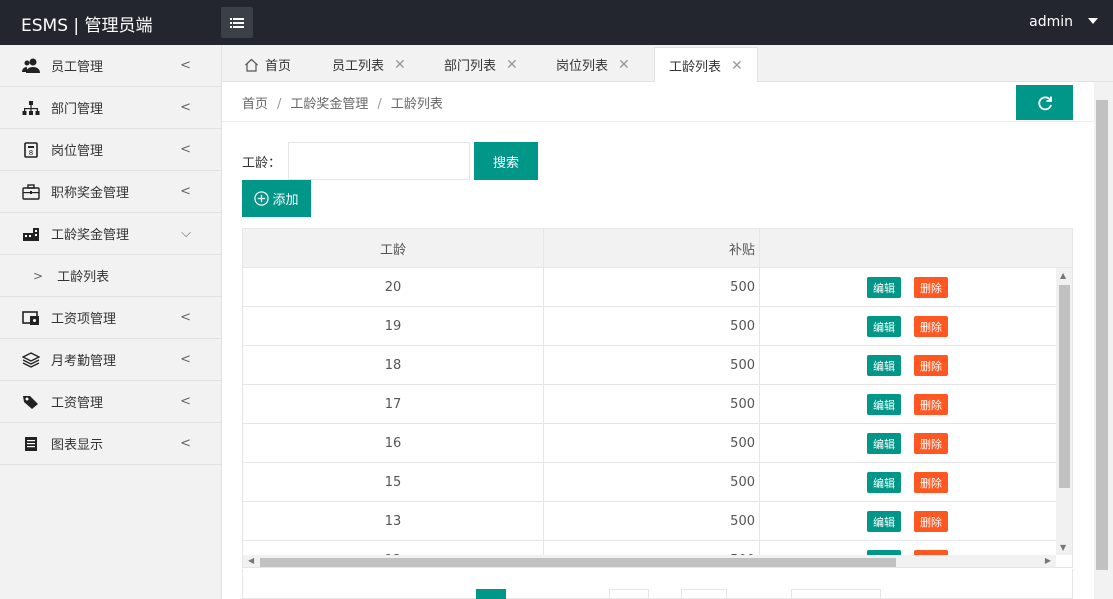 The width and height of the screenshot is (1113, 599). I want to click on breadcrumb-divider, so click(658, 121).